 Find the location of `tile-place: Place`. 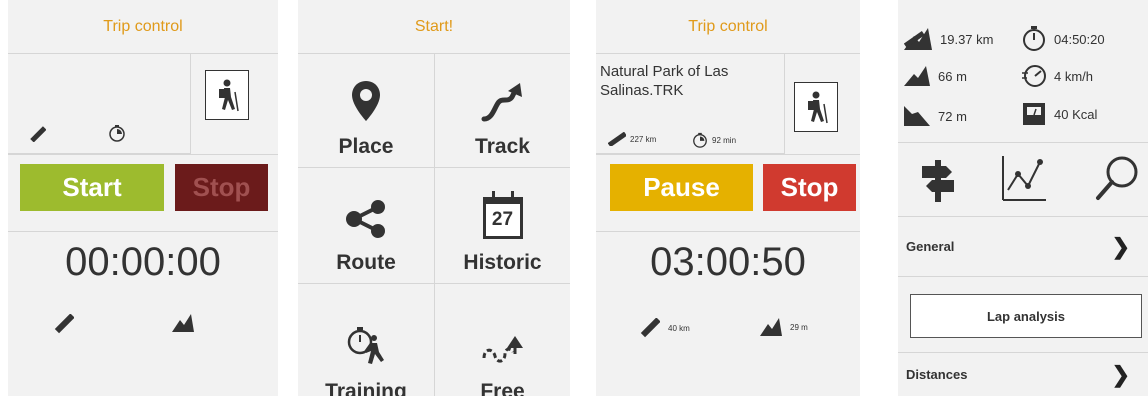

tile-place: Place is located at coordinates (366, 111).